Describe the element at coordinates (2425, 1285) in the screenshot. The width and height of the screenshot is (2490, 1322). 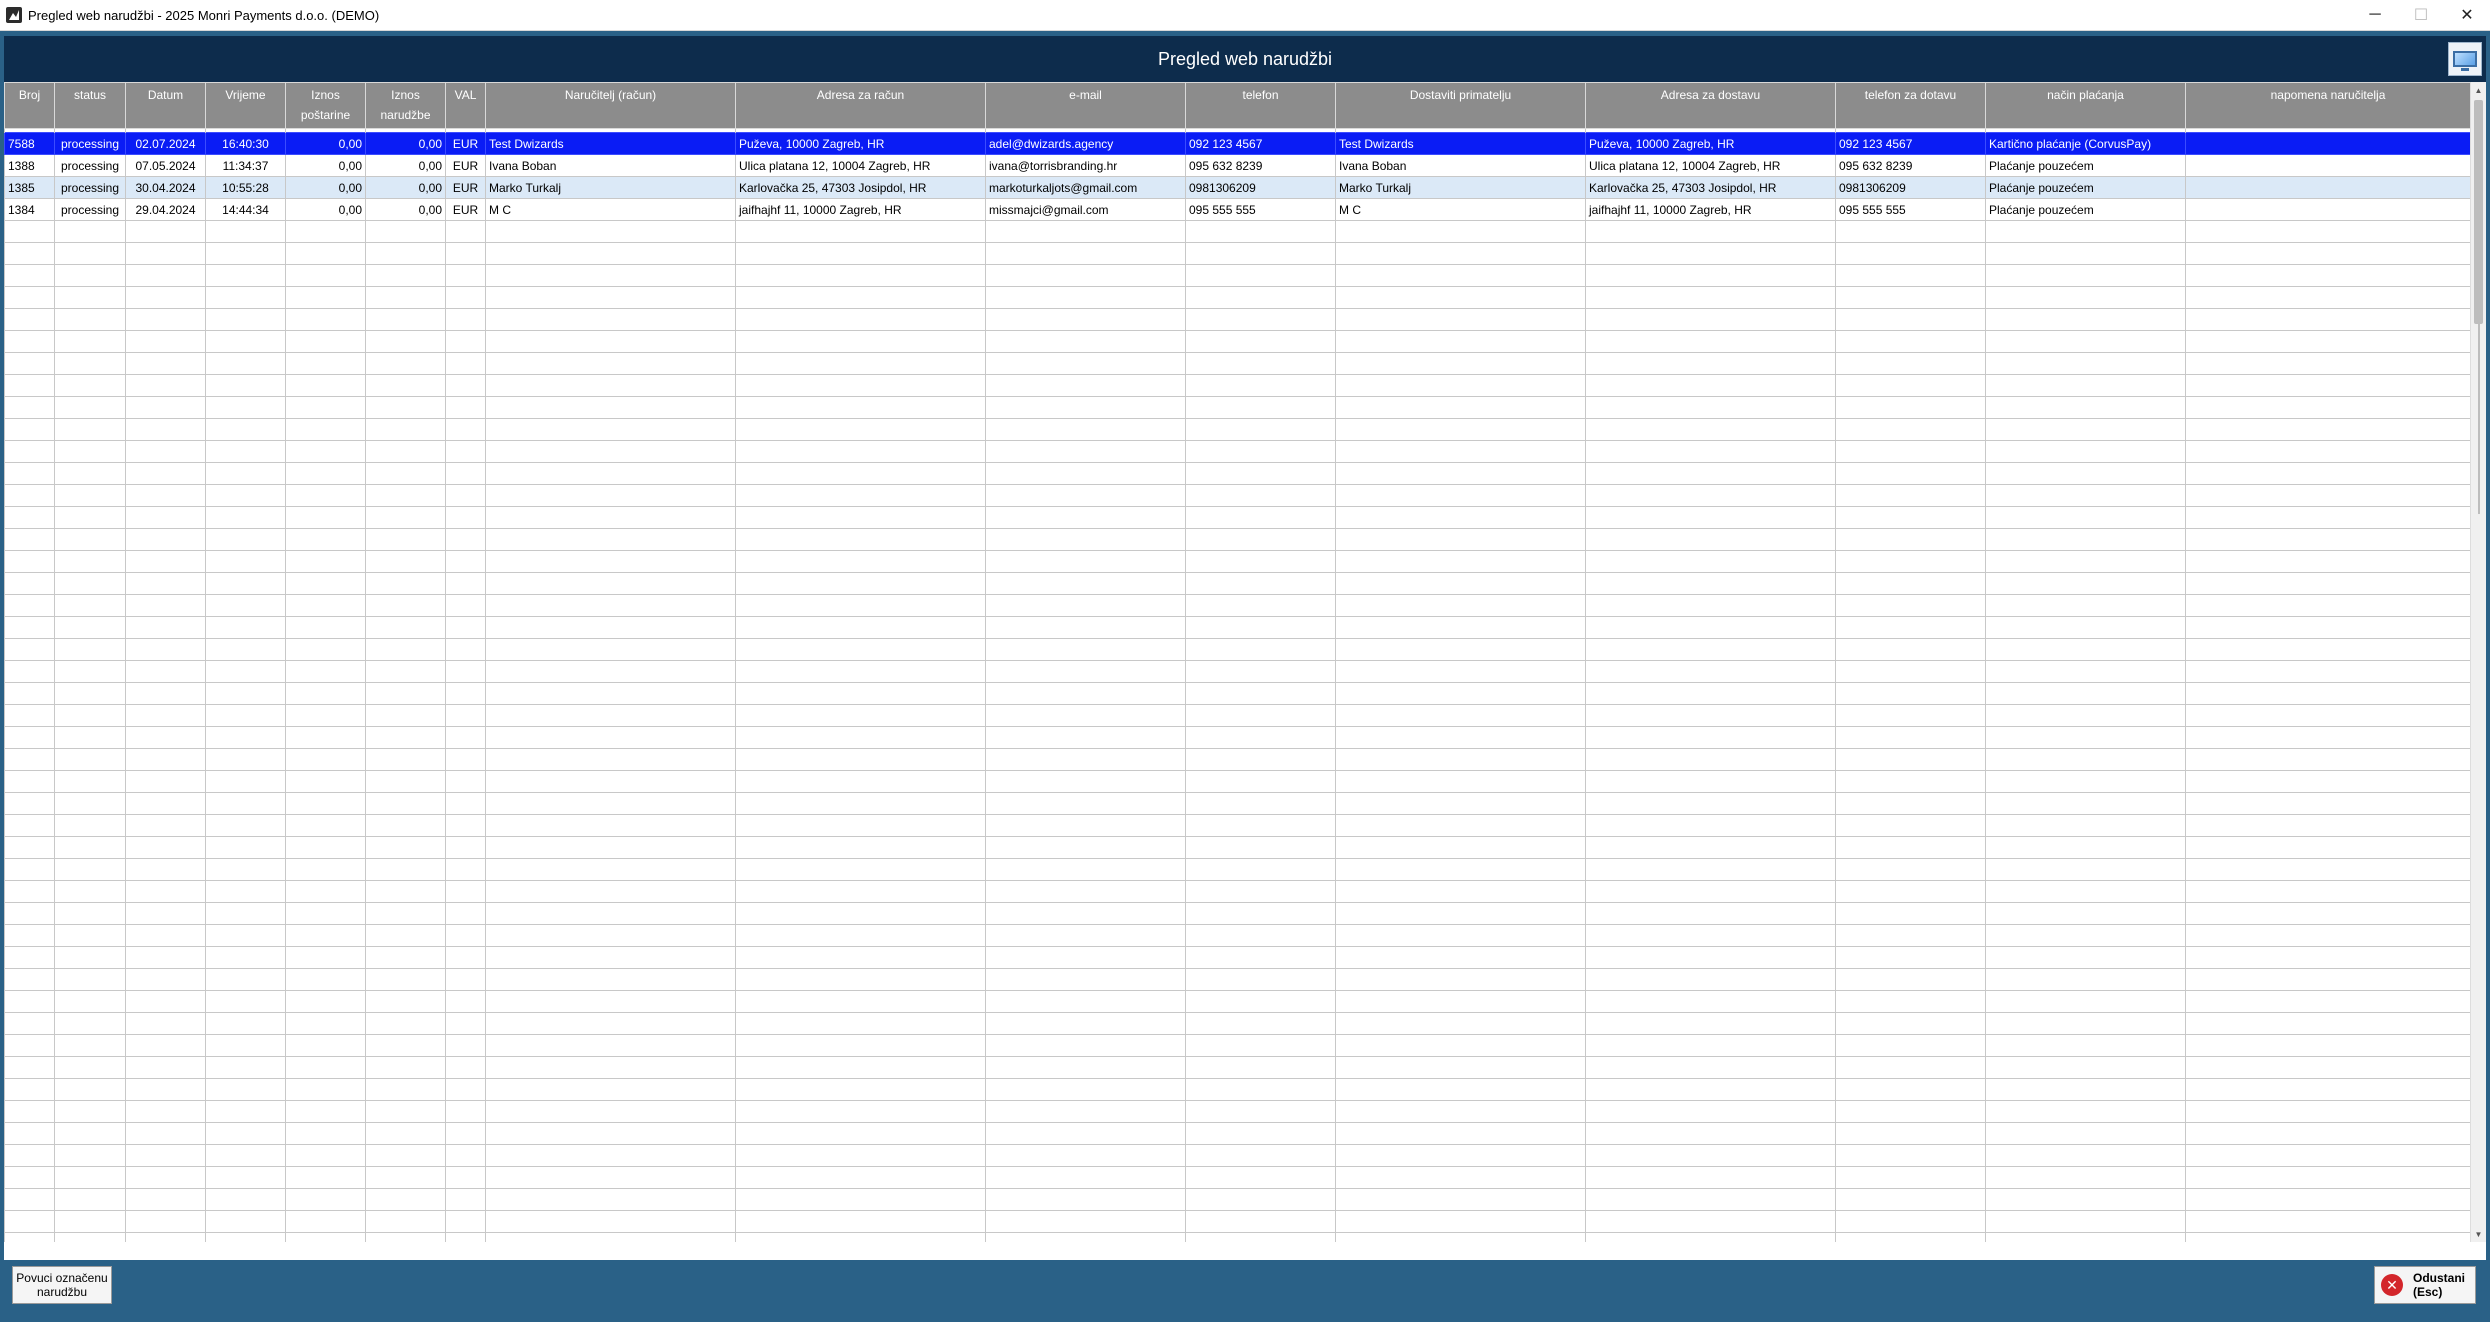
I see `cancel-button: ✕ Odustani (Esc)` at that location.